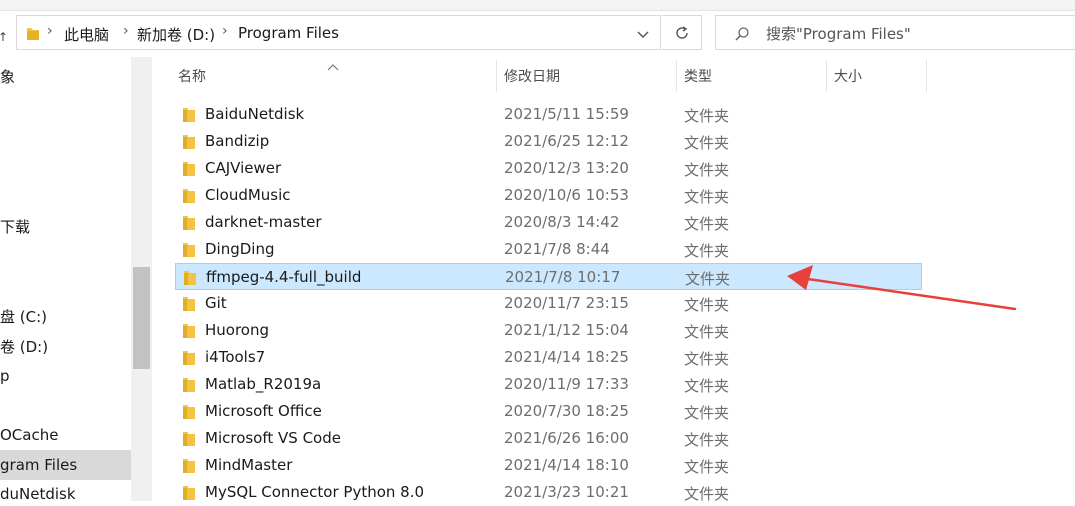 The height and width of the screenshot is (506, 1075). What do you see at coordinates (566, 141) in the screenshot?
I see `file-date: 2021/6/25 12:12` at bounding box center [566, 141].